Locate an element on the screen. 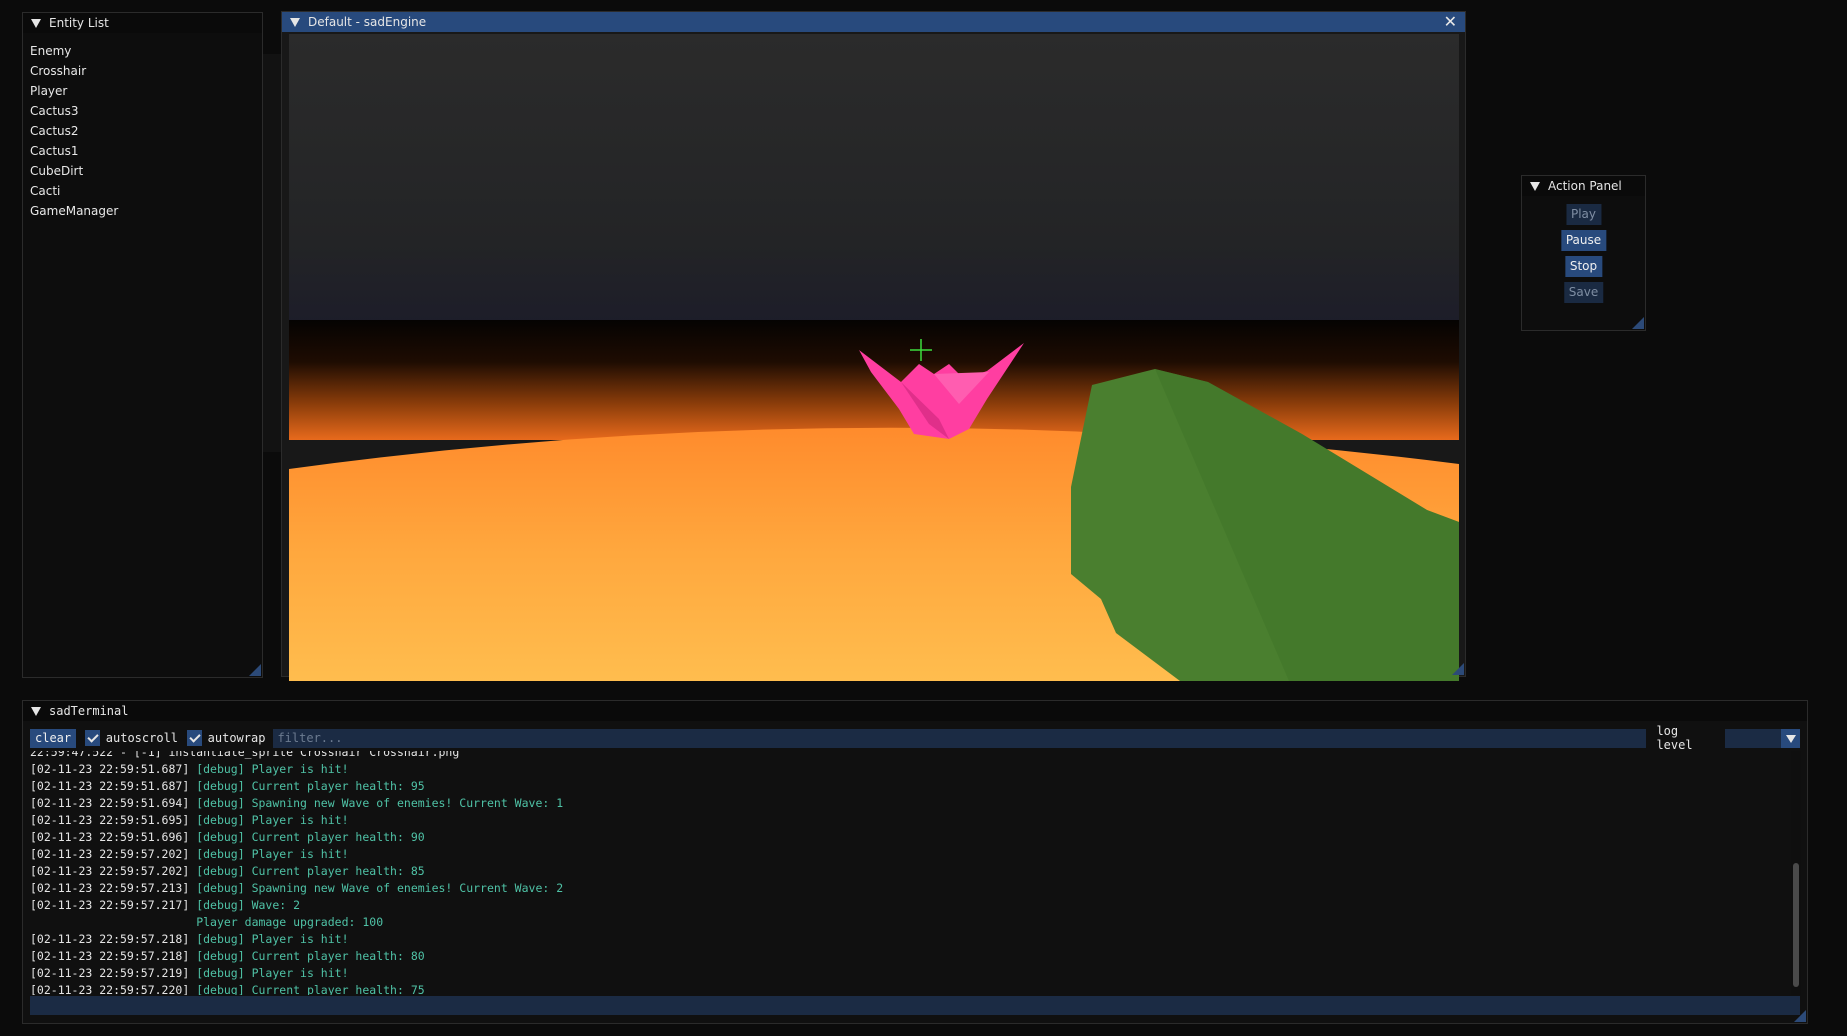  entity-item: Cactus3 is located at coordinates (146, 111).